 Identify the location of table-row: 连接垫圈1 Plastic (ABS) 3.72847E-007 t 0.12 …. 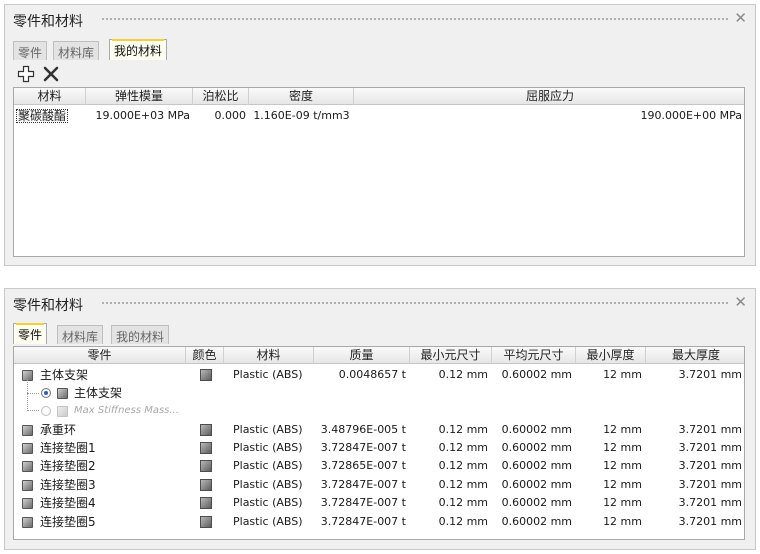
(379, 448).